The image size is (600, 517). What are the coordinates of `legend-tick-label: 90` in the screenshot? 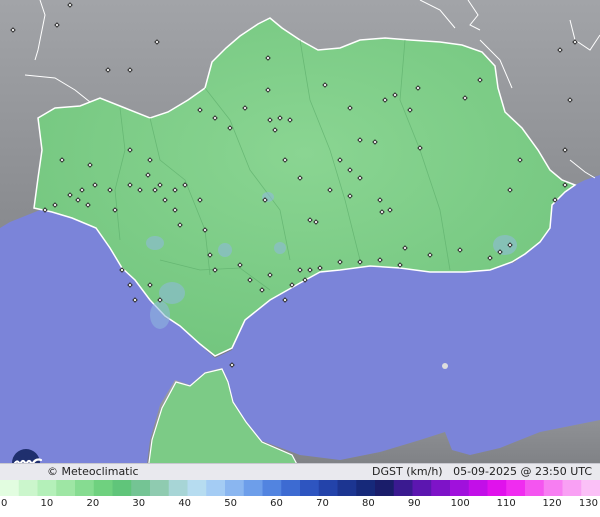 It's located at (414, 503).